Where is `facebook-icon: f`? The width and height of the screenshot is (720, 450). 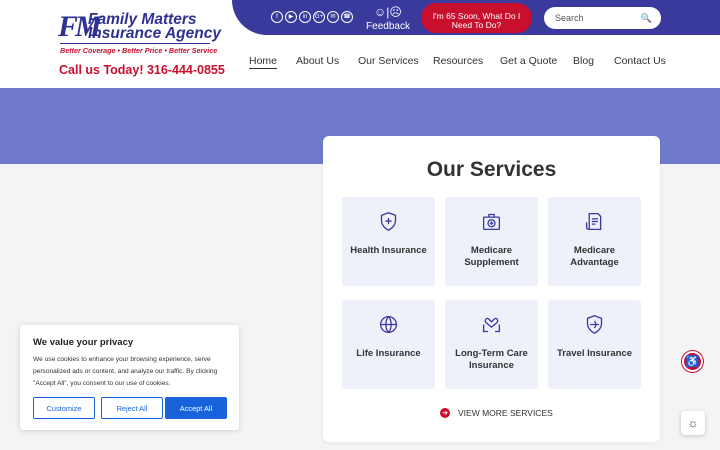
facebook-icon: f is located at coordinates (277, 17).